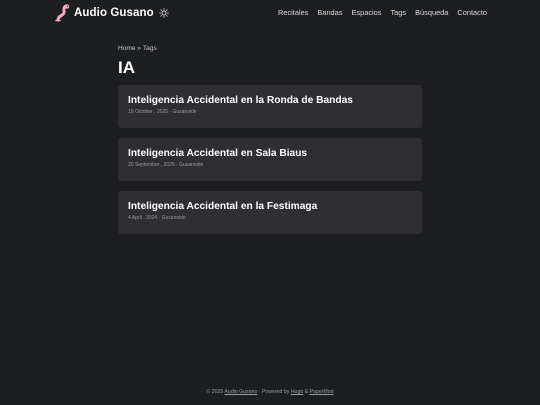  I want to click on menu-item-espacios: Espacios, so click(366, 12).